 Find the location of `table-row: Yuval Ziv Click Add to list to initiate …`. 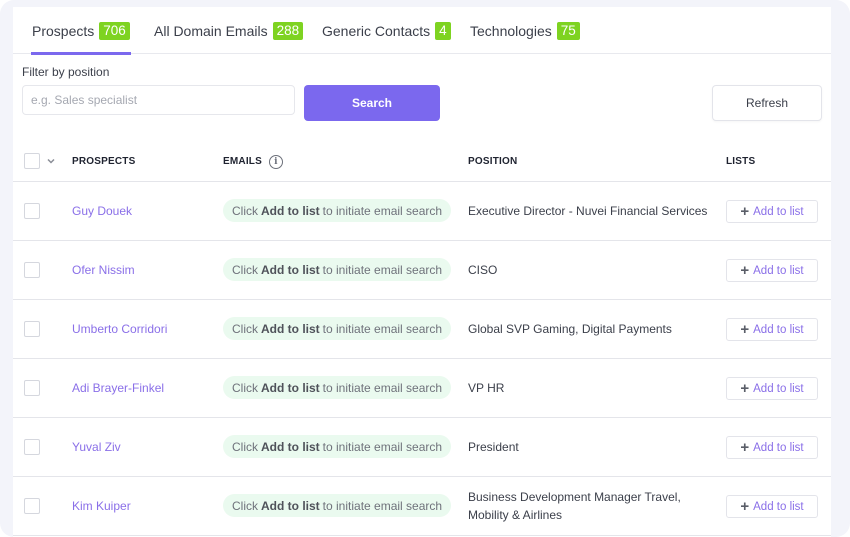

table-row: Yuval Ziv Click Add to list to initiate … is located at coordinates (422, 447).